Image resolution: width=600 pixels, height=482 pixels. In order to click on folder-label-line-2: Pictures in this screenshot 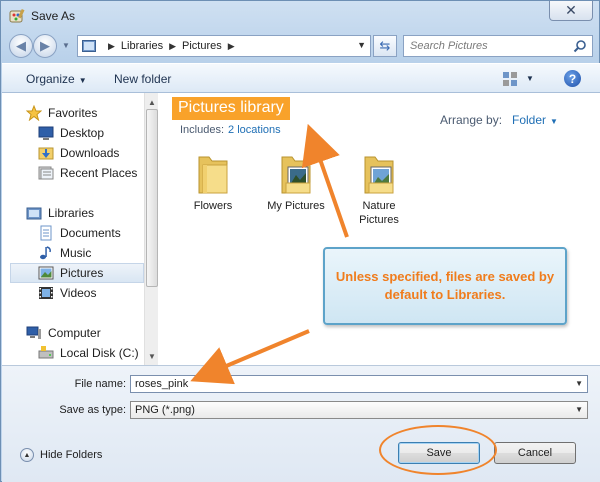, I will do `click(379, 220)`.